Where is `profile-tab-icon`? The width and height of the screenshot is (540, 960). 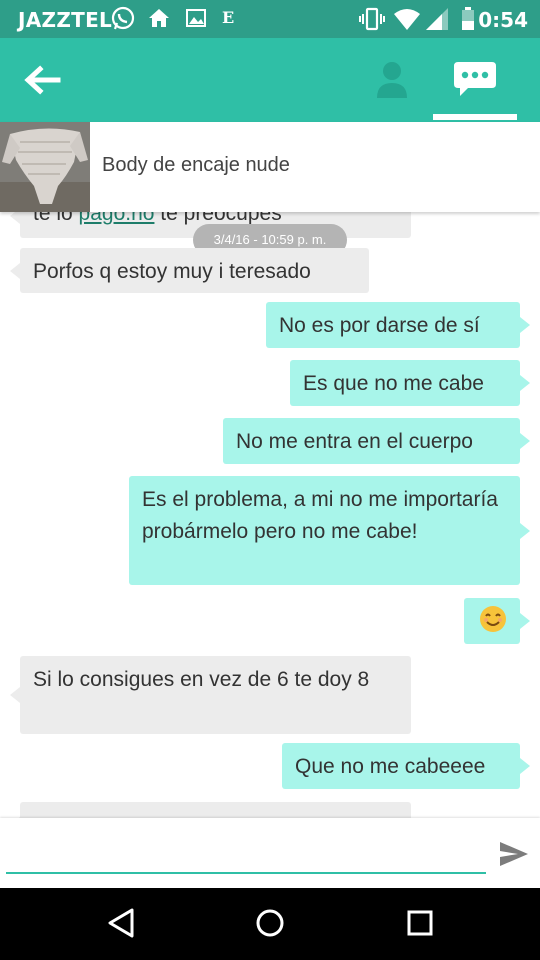 profile-tab-icon is located at coordinates (392, 80).